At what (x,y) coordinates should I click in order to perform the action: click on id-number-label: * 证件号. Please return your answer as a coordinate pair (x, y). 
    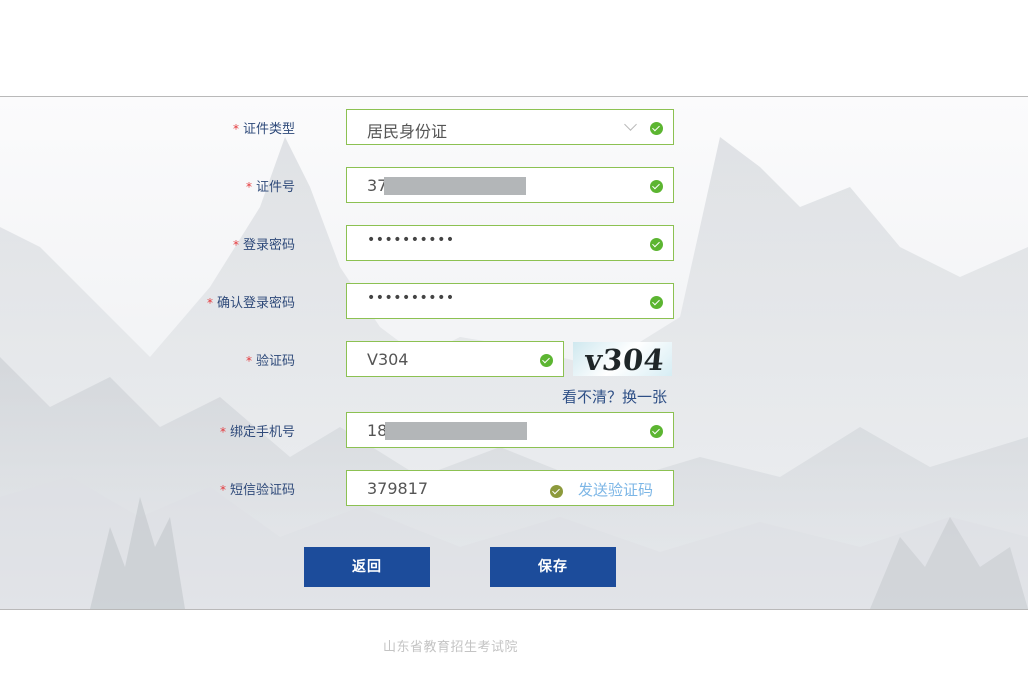
    Looking at the image, I should click on (270, 185).